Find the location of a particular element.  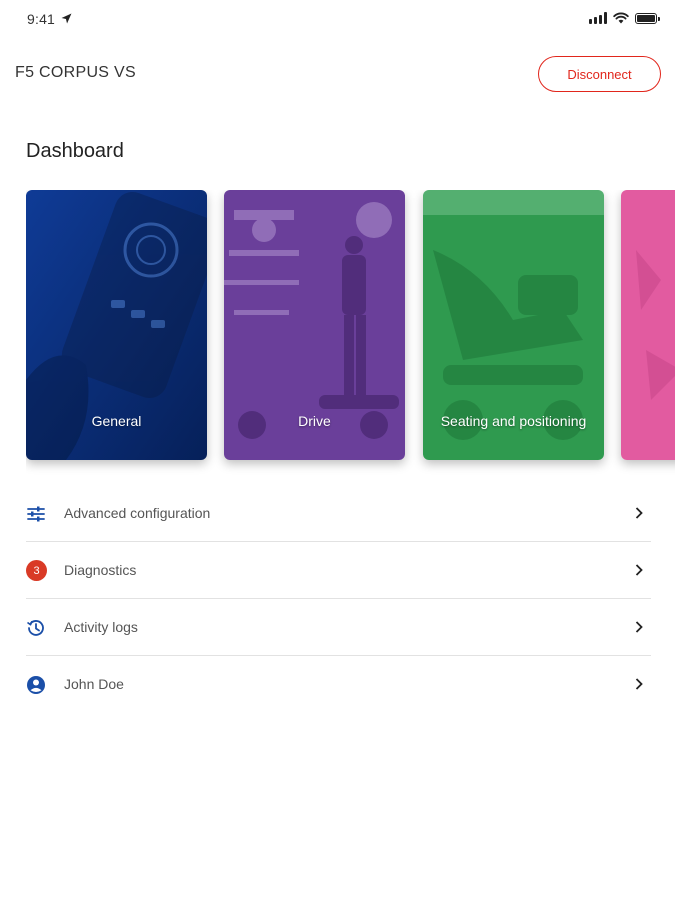

history-icon is located at coordinates (35, 628).